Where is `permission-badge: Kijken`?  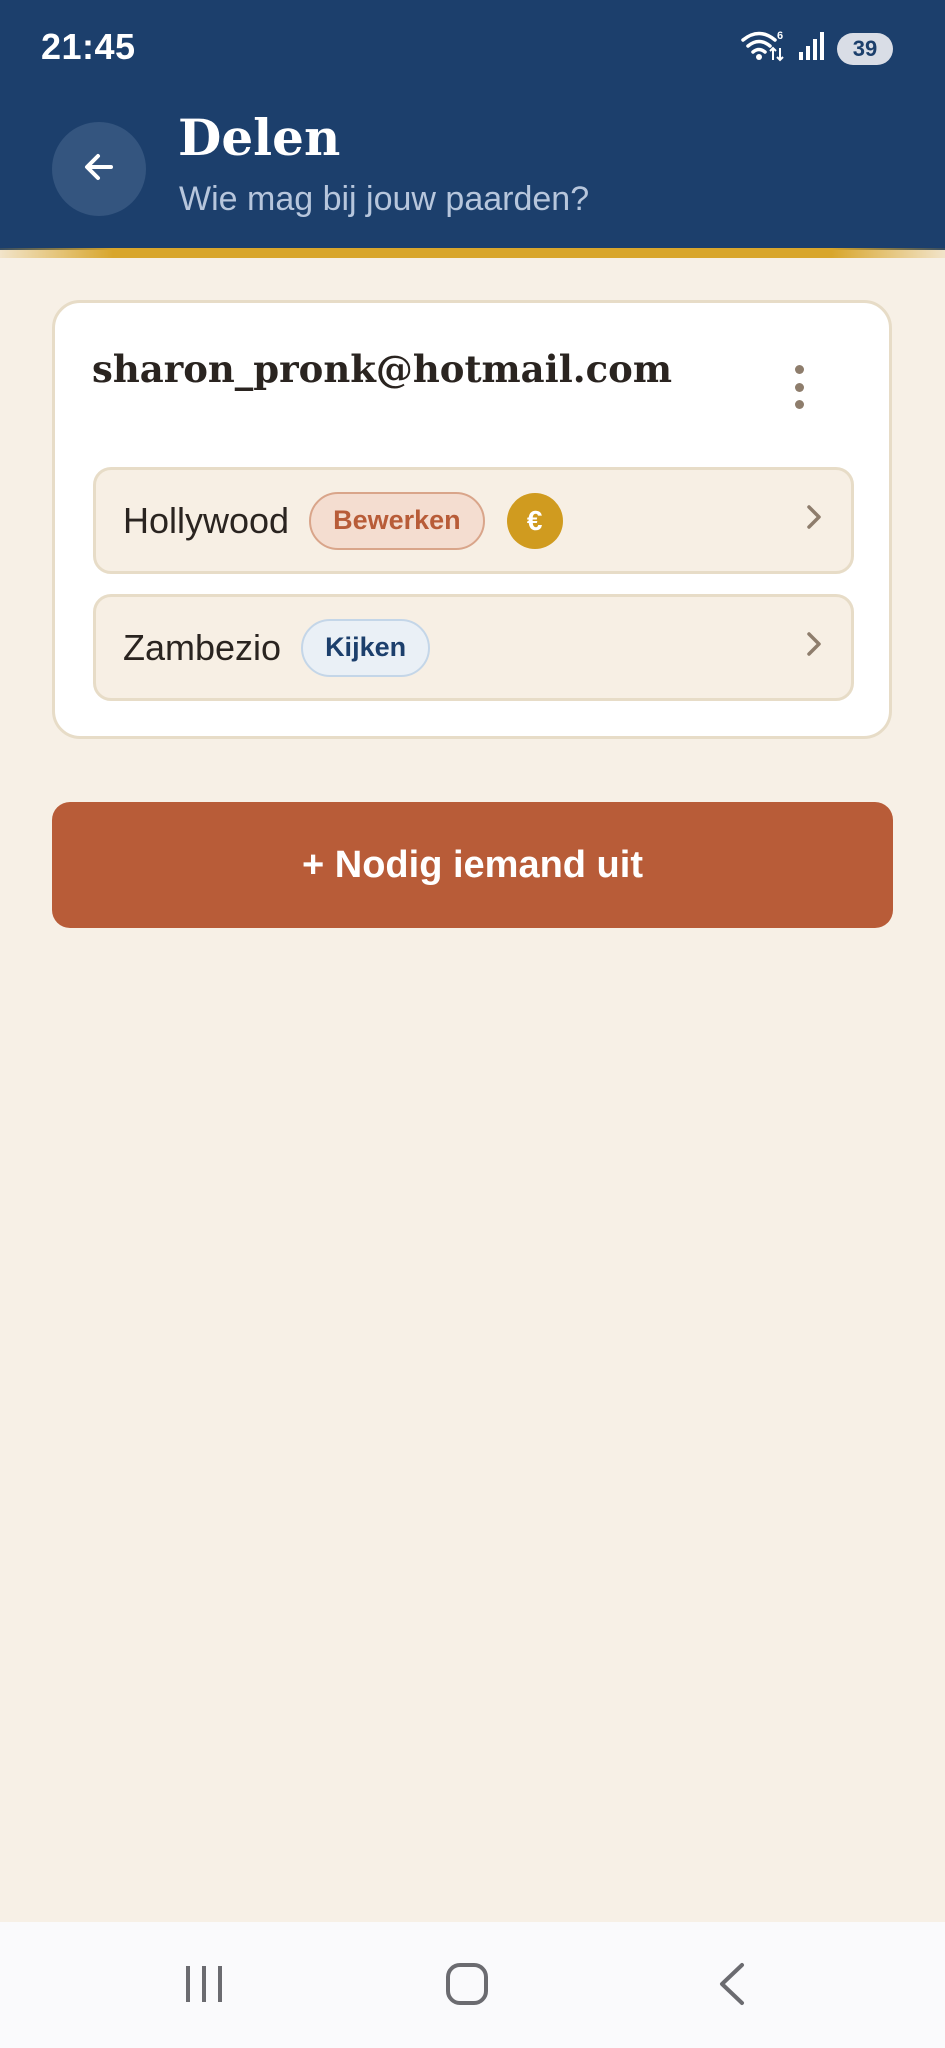
permission-badge: Kijken is located at coordinates (366, 647).